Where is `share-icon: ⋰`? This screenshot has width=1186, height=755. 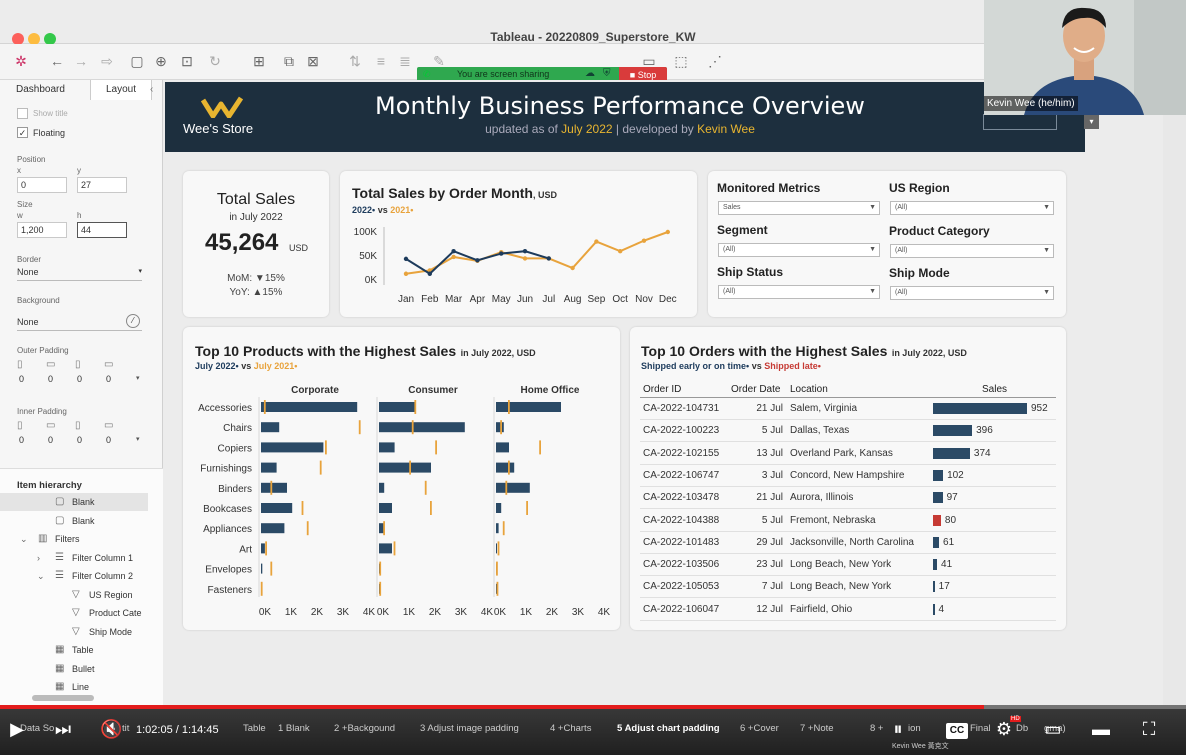 share-icon: ⋰ is located at coordinates (715, 61).